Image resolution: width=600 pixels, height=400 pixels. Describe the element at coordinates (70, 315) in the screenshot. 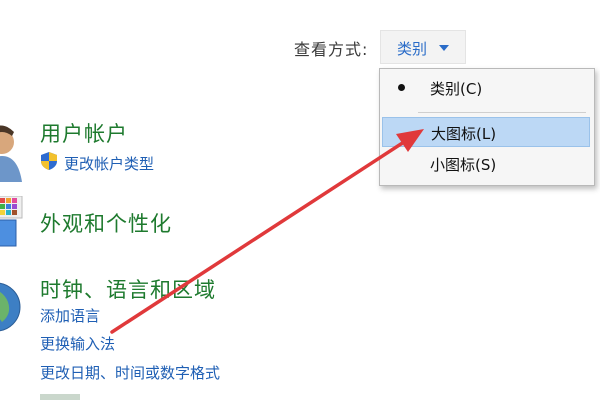

I see `link-add-language: 添加语言` at that location.